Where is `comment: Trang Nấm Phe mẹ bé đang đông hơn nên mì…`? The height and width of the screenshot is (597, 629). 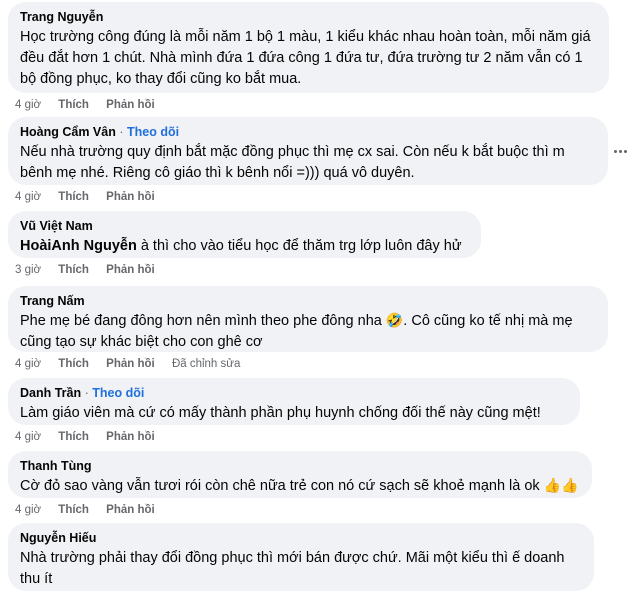
comment: Trang Nấm Phe mẹ bé đang đông hơn nên mì… is located at coordinates (308, 328).